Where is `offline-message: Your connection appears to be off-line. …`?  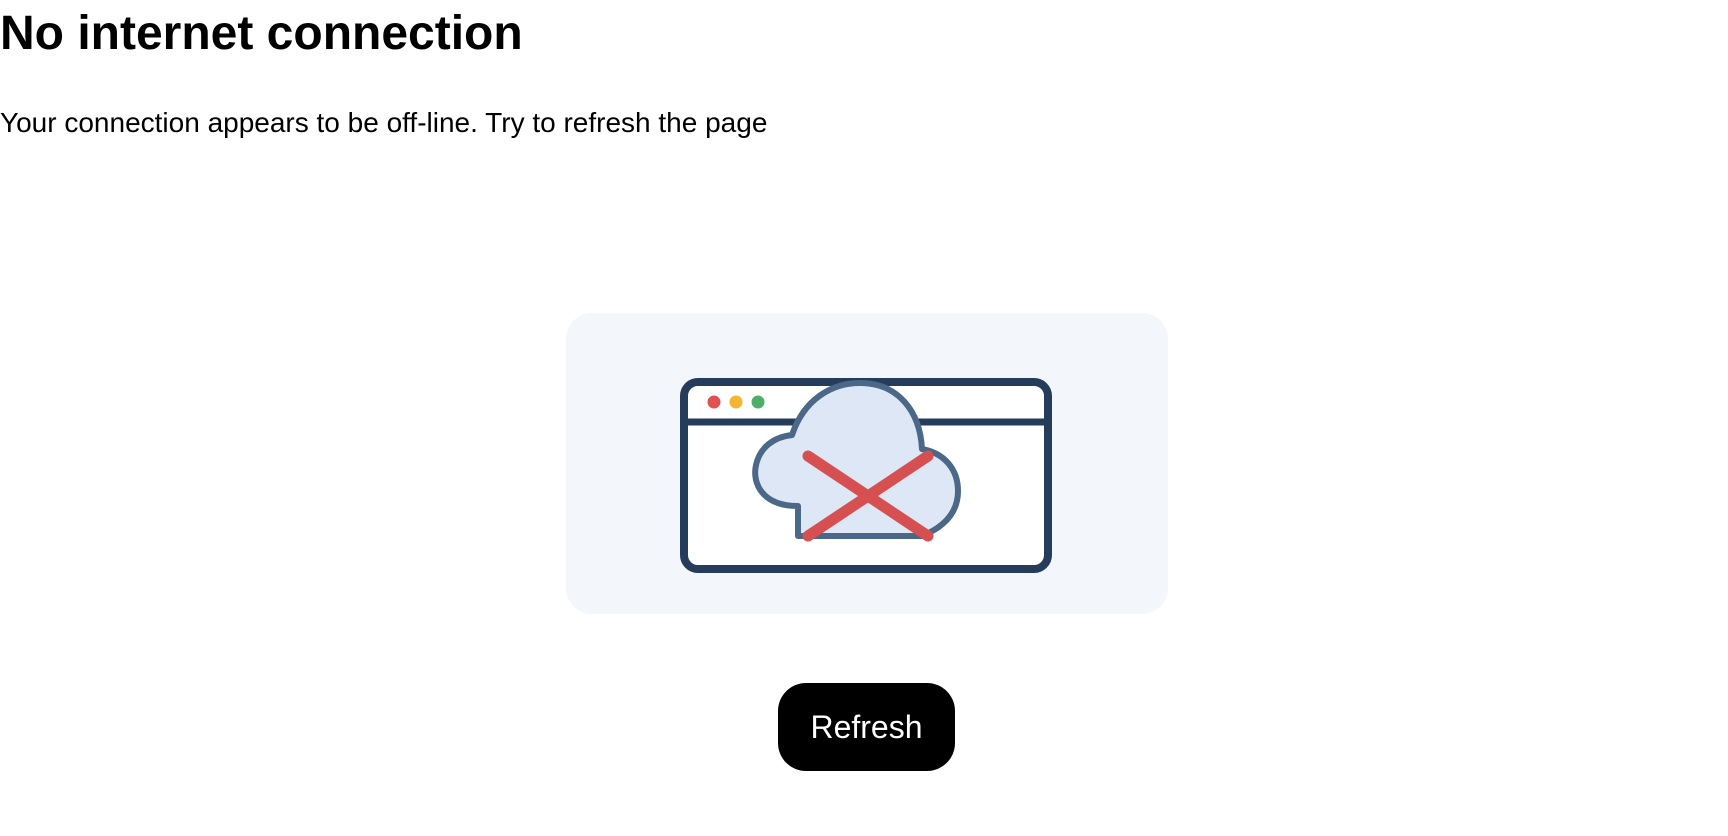
offline-message: Your connection appears to be off-line. … is located at coordinates (384, 122).